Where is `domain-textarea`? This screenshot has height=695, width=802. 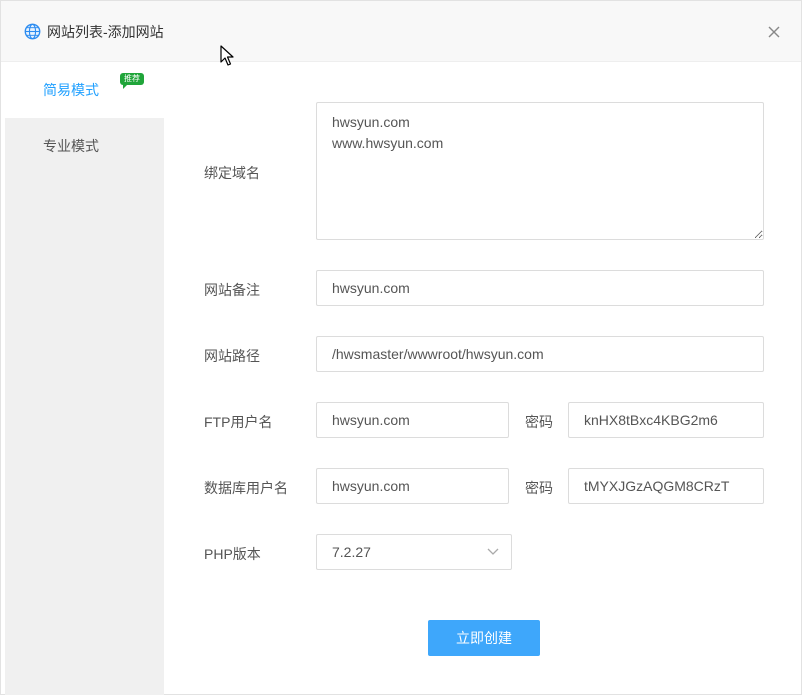 domain-textarea is located at coordinates (540, 171).